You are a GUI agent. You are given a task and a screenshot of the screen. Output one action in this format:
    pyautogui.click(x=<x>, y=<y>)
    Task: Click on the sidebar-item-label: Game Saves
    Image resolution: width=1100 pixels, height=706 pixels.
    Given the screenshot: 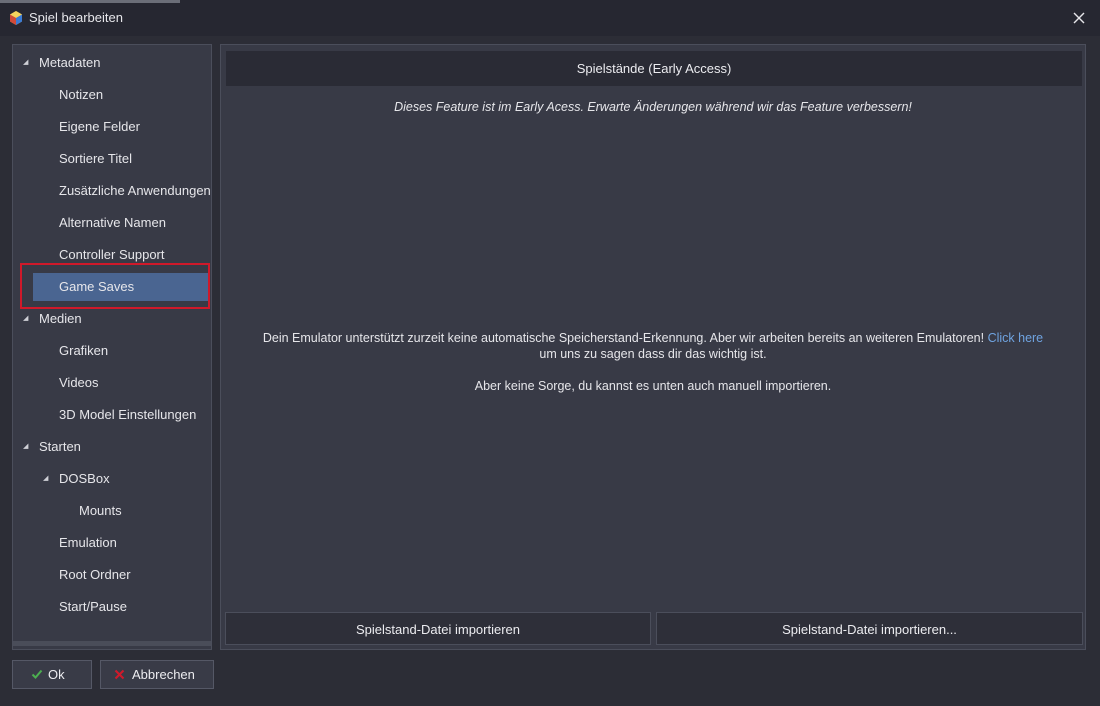 What is the action you would take?
    pyautogui.click(x=97, y=286)
    